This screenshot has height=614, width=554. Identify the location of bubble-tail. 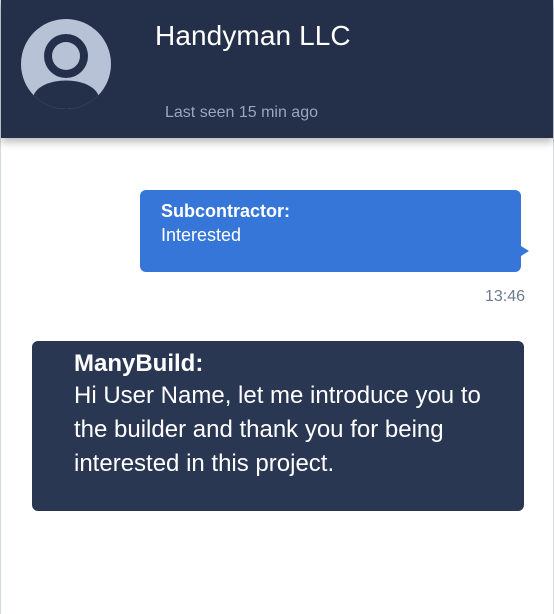
(525, 251).